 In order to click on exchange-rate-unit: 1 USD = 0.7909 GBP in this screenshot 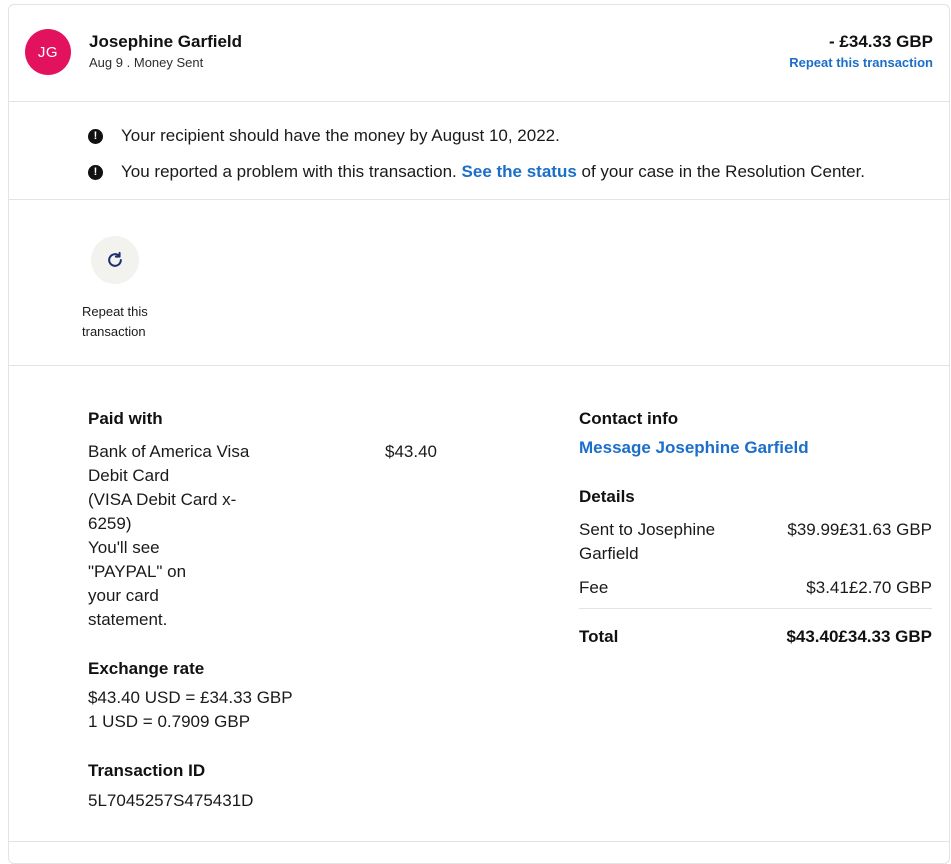, I will do `click(169, 721)`.